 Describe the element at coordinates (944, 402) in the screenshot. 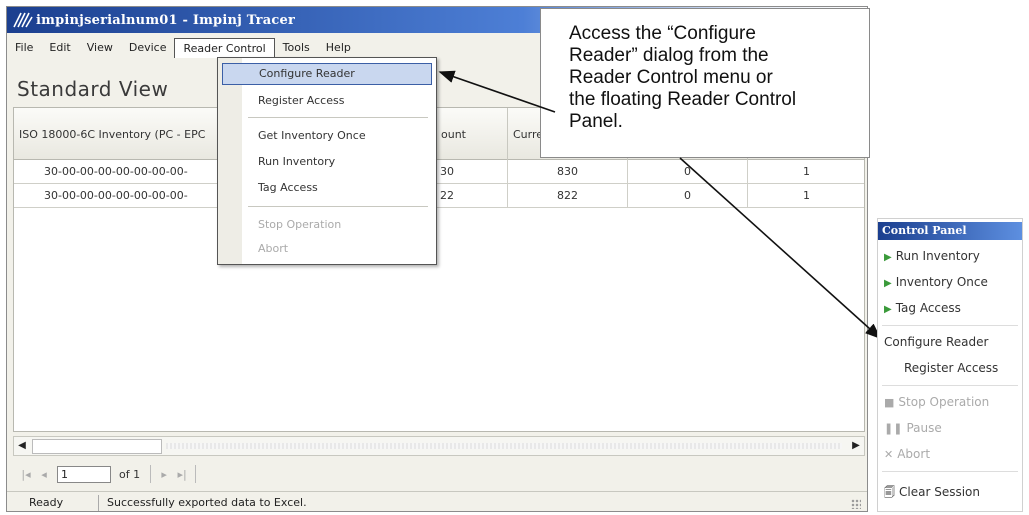

I see `cp-stop-label: Stop Operation` at that location.